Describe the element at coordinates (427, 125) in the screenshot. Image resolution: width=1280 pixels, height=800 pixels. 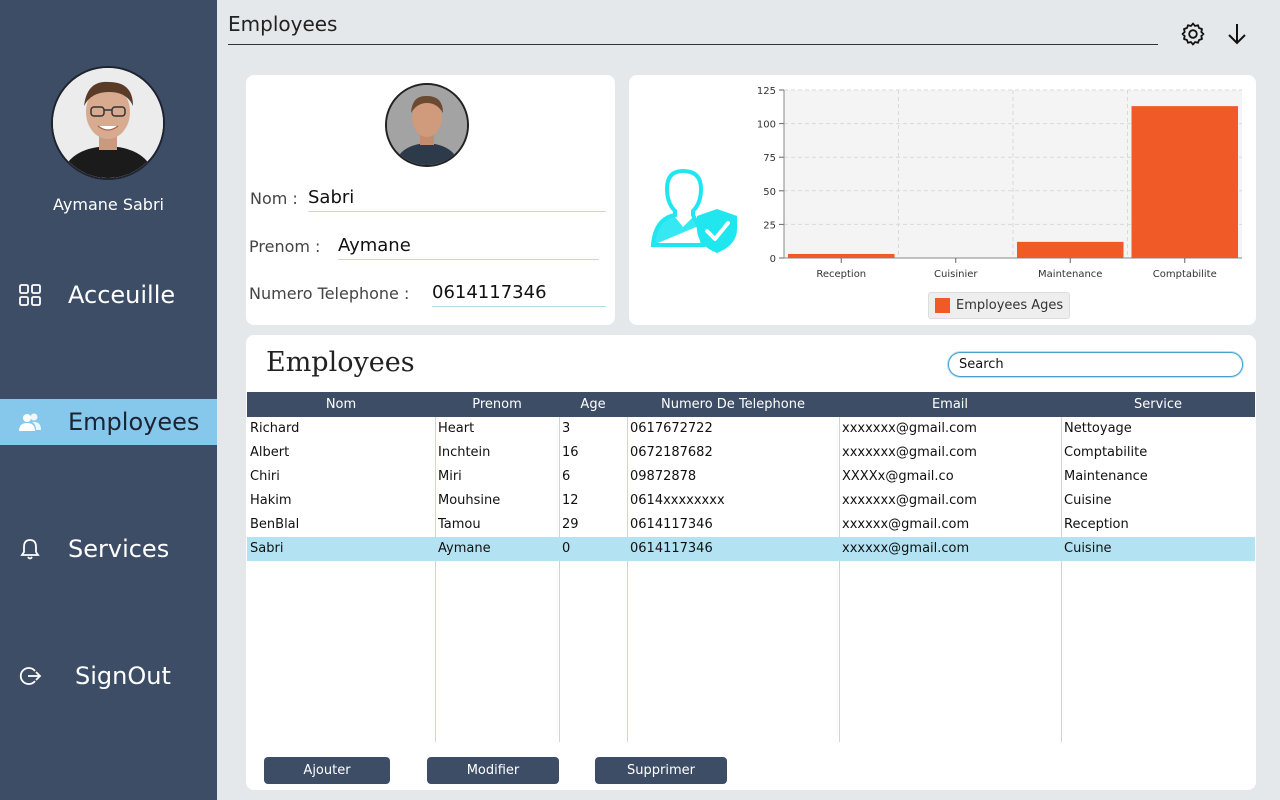
I see `employee-photo` at that location.